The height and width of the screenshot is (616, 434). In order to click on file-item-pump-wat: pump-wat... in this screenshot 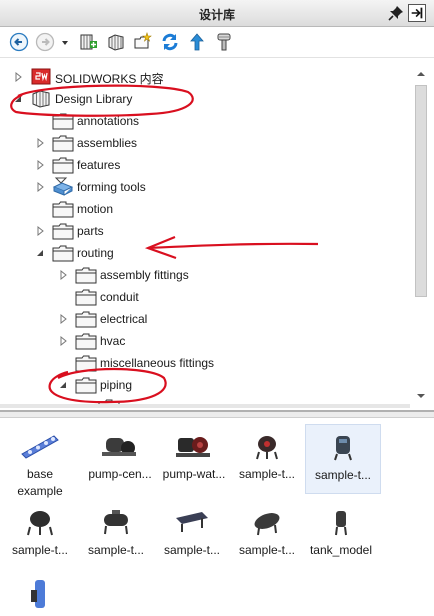, I will do `click(194, 459)`.